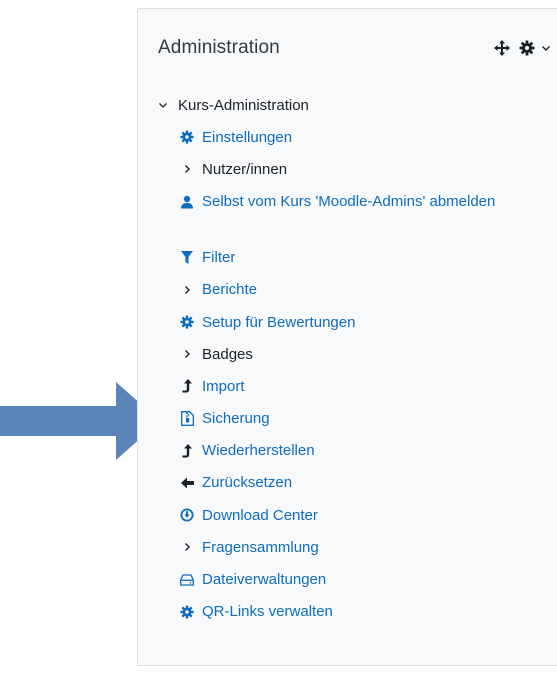  I want to click on tree-item-label: Sicherung, so click(236, 419).